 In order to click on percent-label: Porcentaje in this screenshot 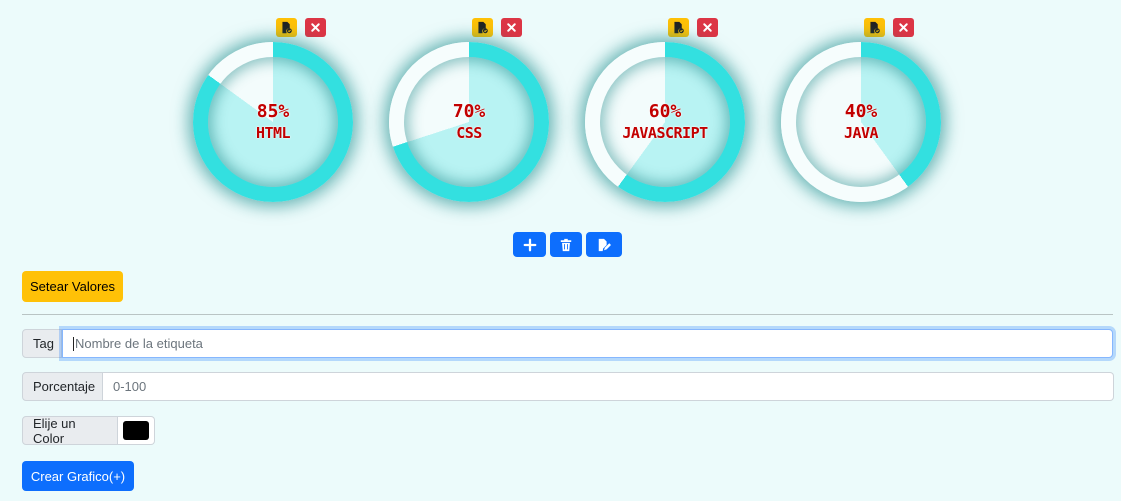, I will do `click(62, 386)`.